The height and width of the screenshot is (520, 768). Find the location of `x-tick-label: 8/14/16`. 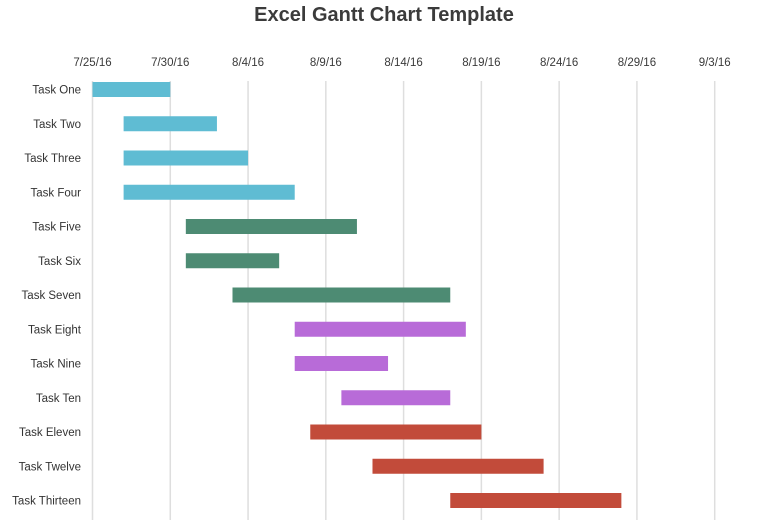

x-tick-label: 8/14/16 is located at coordinates (403, 63).